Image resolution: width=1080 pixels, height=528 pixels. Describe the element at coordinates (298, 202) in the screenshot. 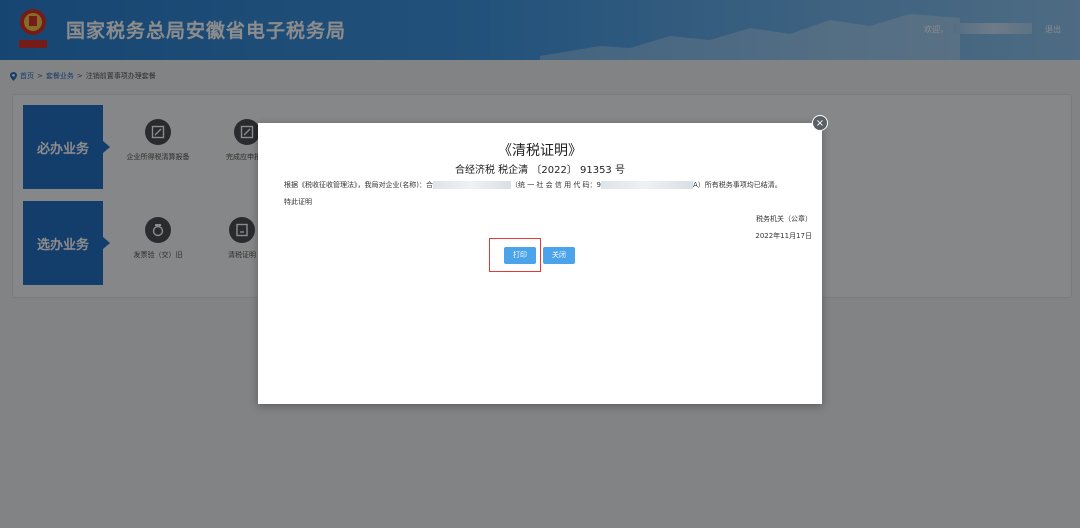

I see `certificate-closing: 特此证明` at that location.